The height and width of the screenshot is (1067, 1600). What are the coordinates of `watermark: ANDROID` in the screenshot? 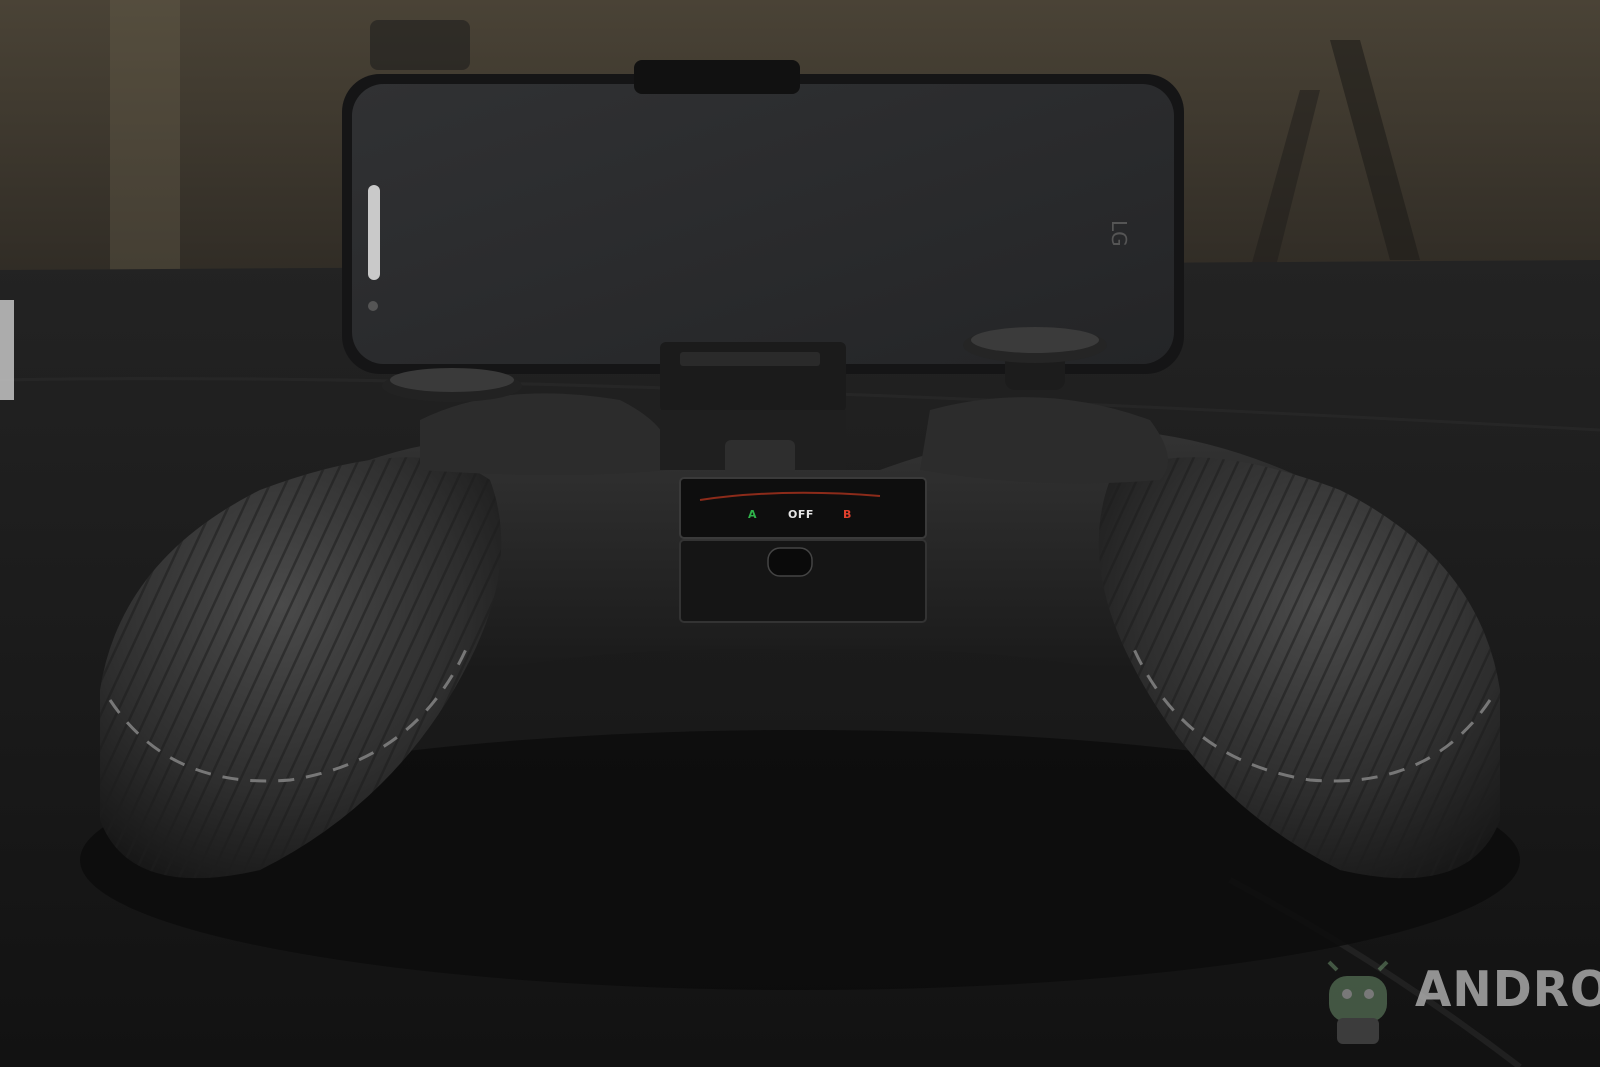 It's located at (1462, 1005).